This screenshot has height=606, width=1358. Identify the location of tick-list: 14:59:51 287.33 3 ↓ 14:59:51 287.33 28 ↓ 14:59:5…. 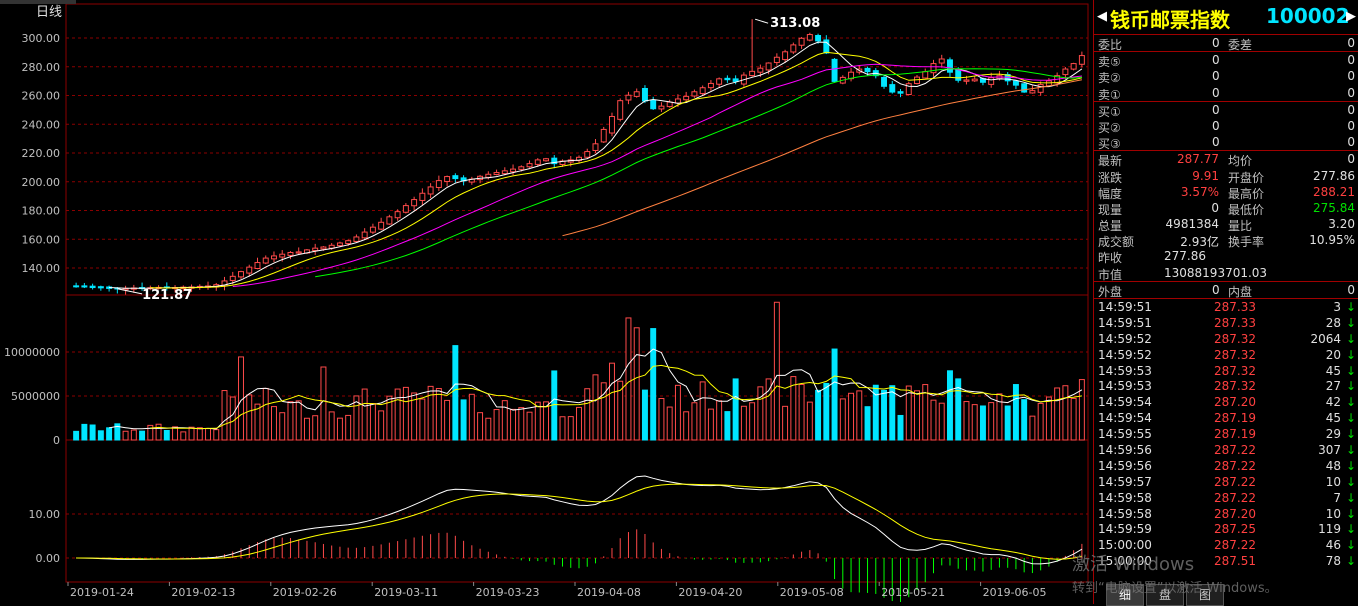
(1226, 434).